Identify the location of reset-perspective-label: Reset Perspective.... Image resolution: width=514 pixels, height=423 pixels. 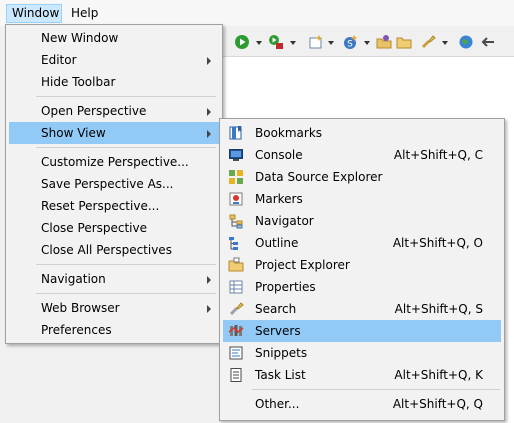
(100, 206).